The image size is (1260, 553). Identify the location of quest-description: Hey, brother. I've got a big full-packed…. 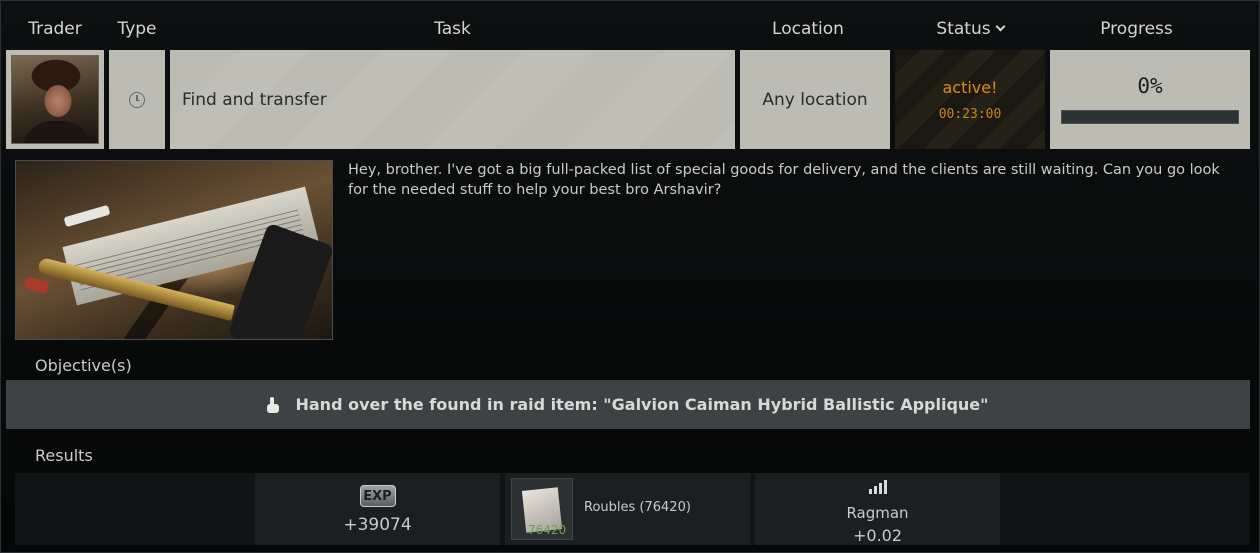
(784, 180).